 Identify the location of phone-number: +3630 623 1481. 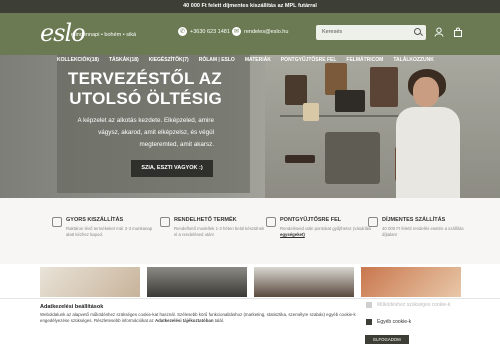
(210, 31).